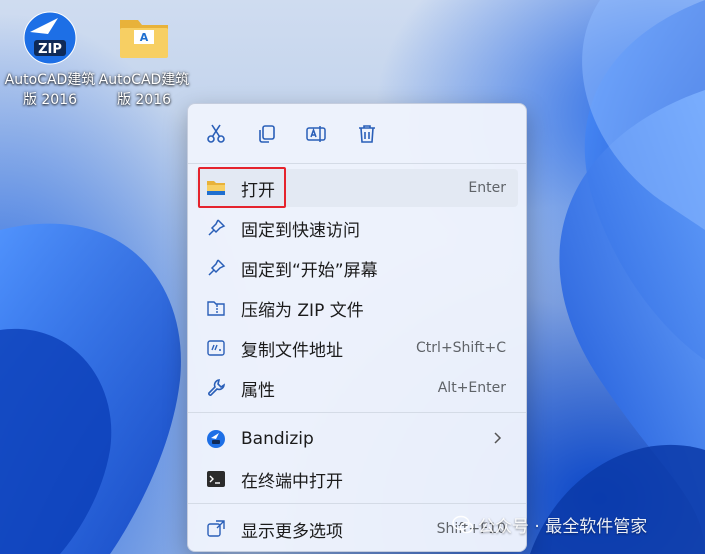  I want to click on rename-button, so click(316, 134).